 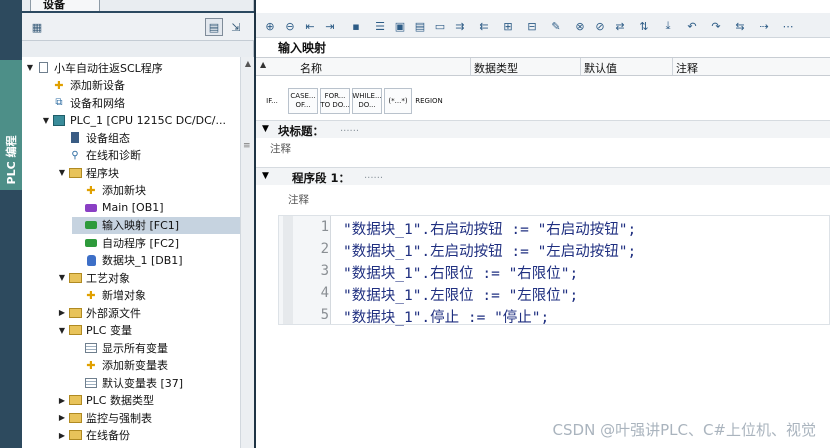 I want to click on indent-in-icon: ⇉, so click(x=460, y=26).